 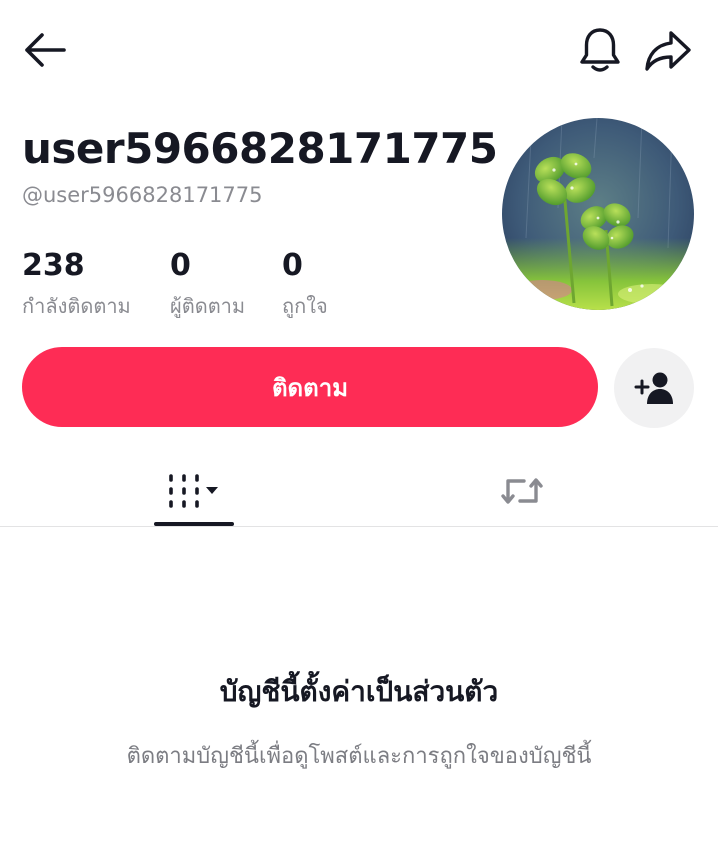 What do you see at coordinates (53, 265) in the screenshot?
I see `following-count: 238` at bounding box center [53, 265].